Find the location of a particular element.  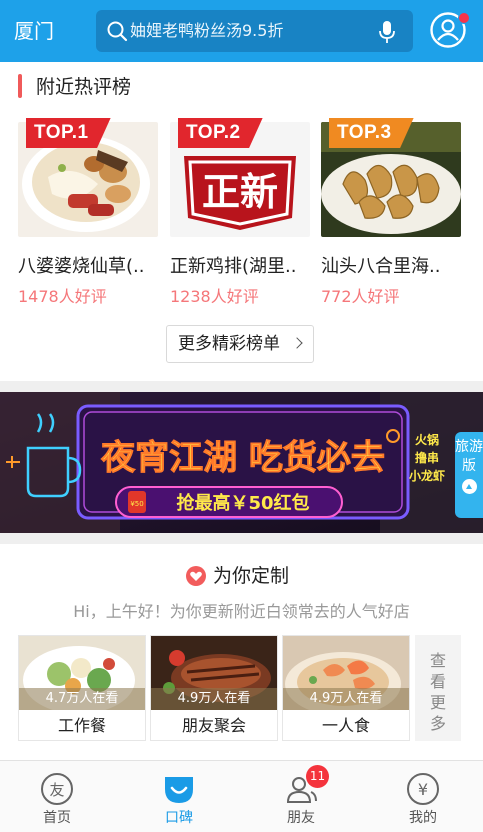

more-lists-label: 更多精彩榜单 is located at coordinates (229, 344).